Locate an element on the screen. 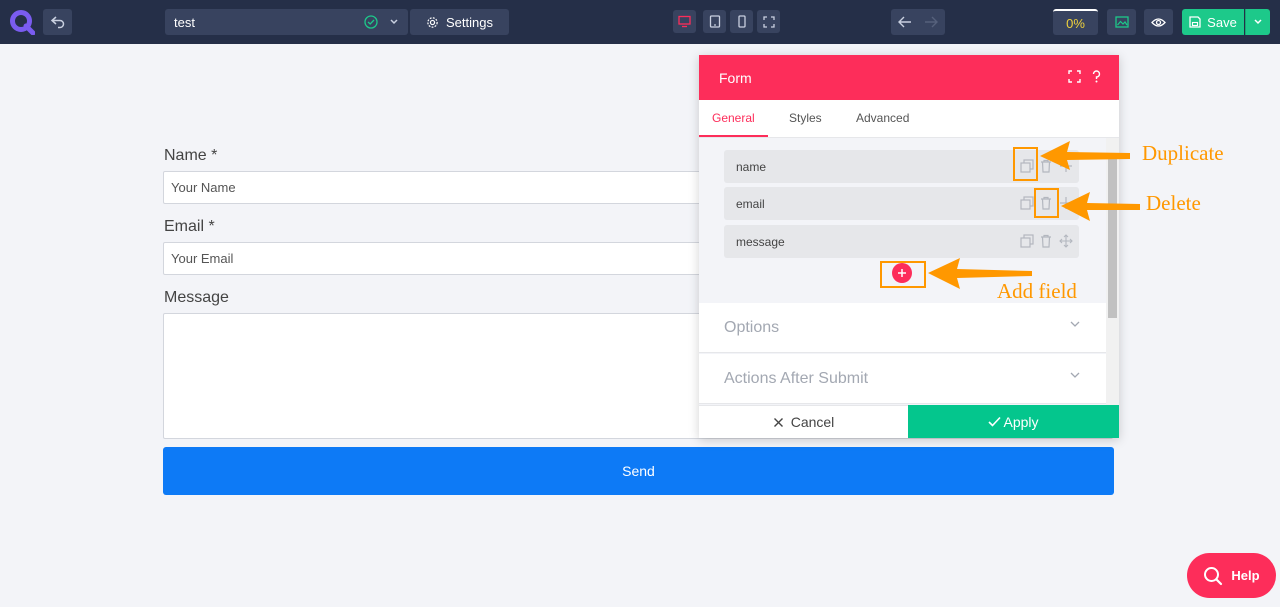 This screenshot has height=607, width=1280. tab-advanced: Advanced is located at coordinates (882, 118).